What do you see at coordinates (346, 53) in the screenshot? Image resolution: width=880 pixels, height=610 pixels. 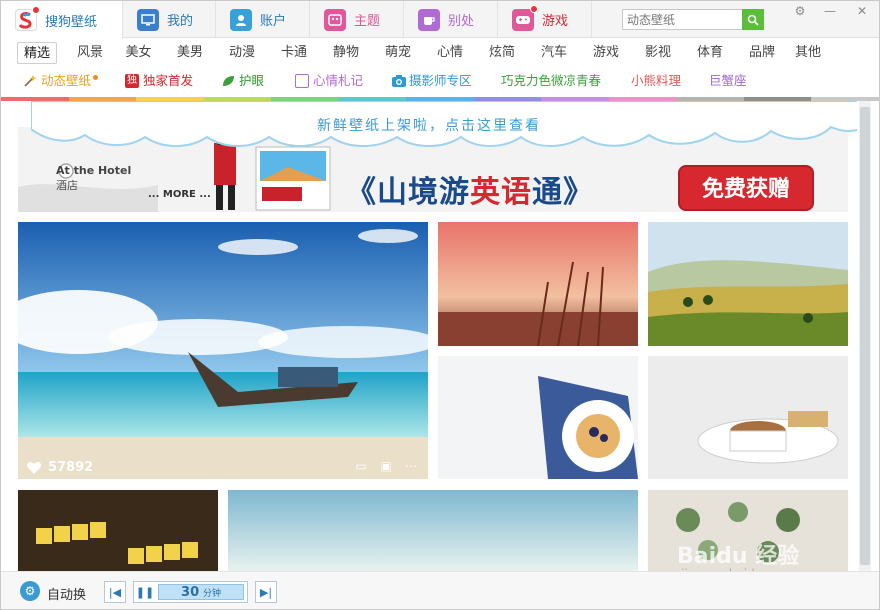 I see `category-still-life: 静物` at bounding box center [346, 53].